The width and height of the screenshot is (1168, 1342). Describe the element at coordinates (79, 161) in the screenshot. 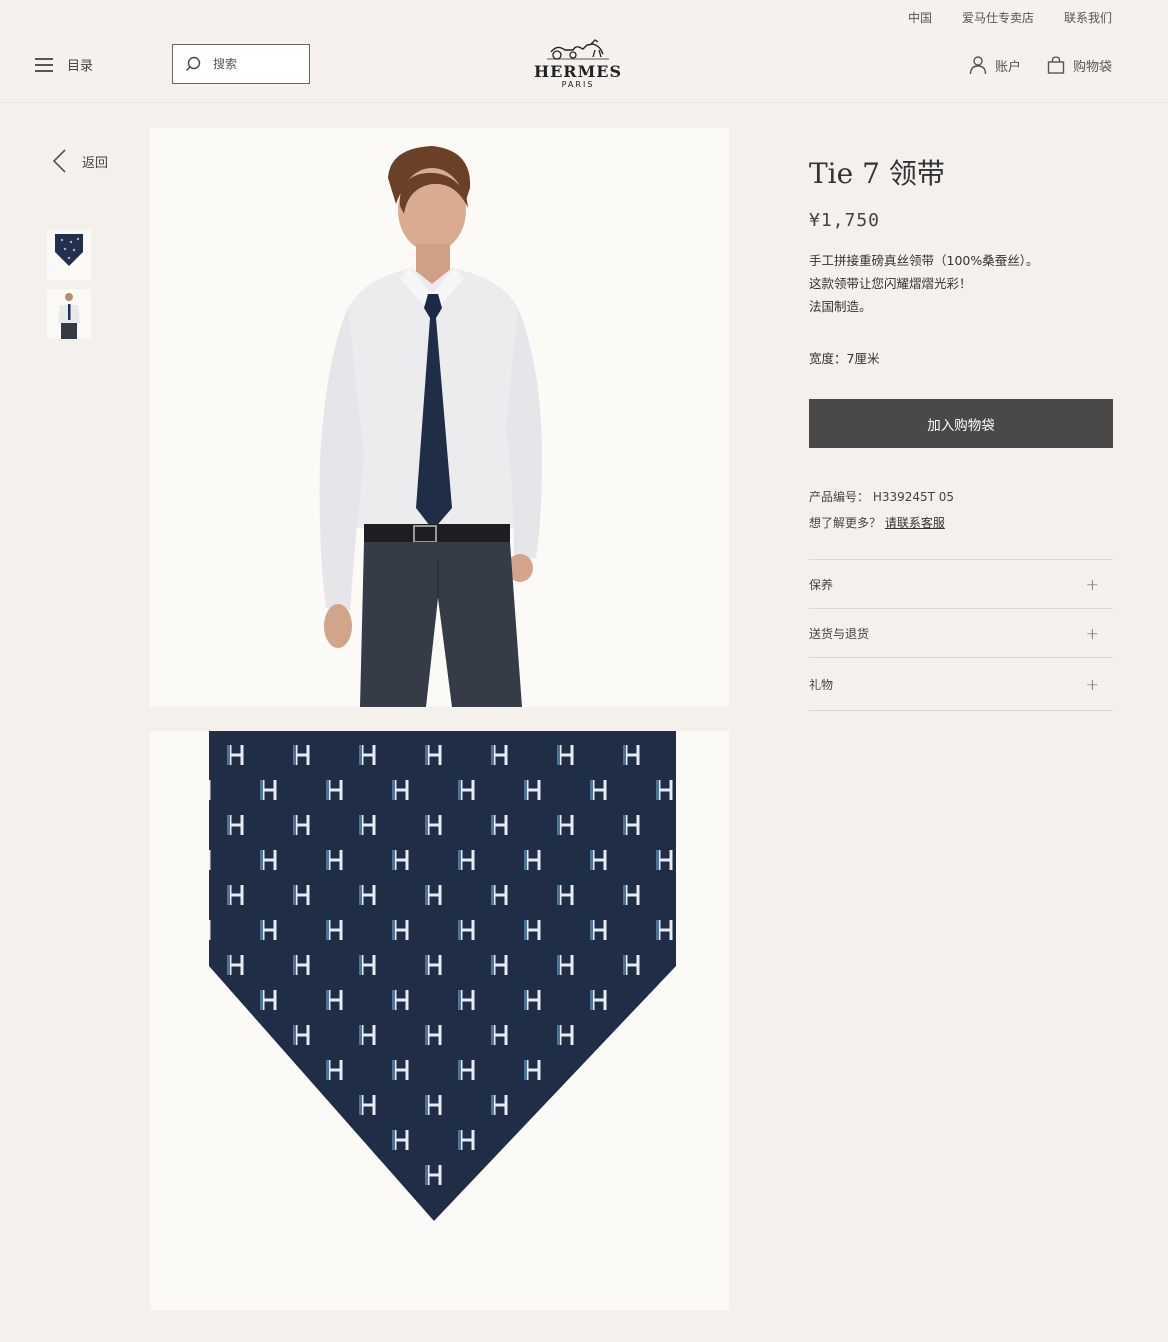

I see `back-link: 返回` at that location.